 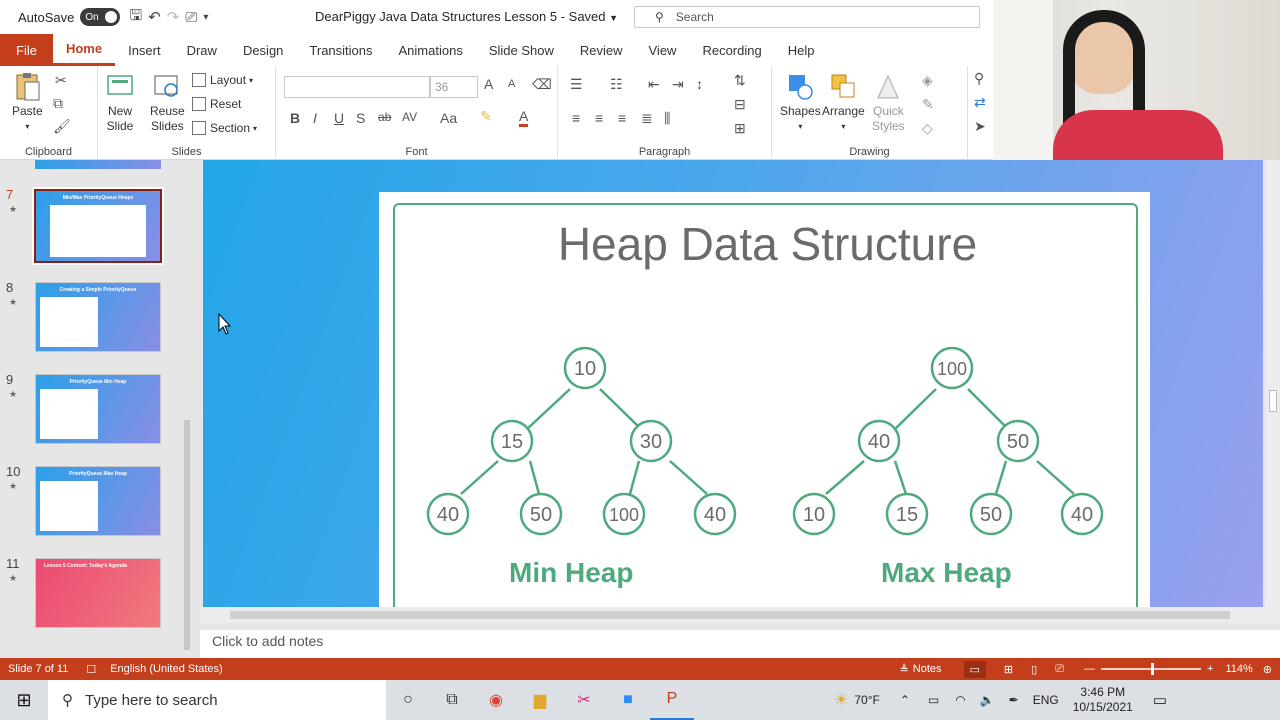 I want to click on thumbnail-scrollbar, so click(x=187, y=535).